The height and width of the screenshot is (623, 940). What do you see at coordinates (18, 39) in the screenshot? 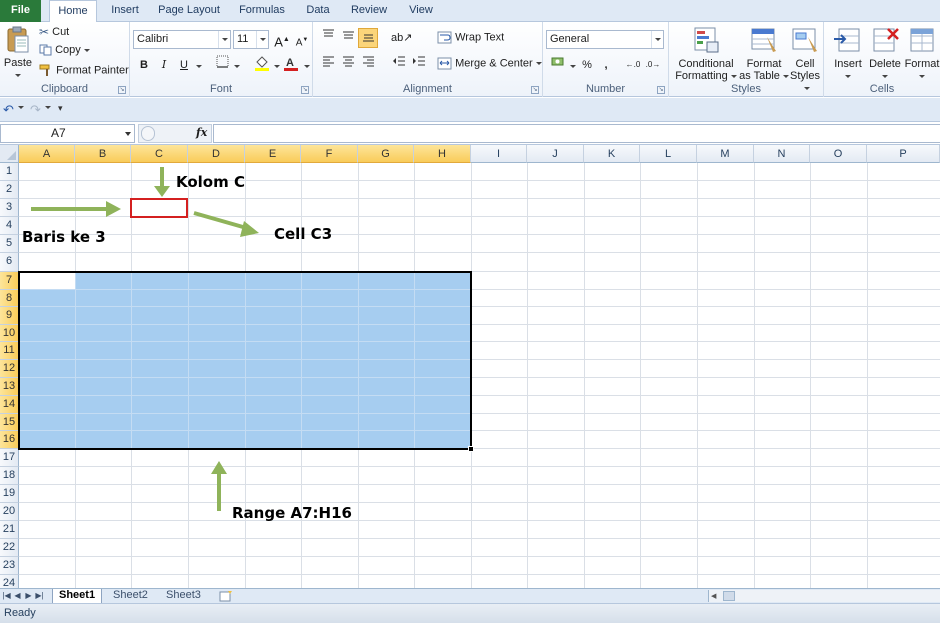
I see `paste-icon` at bounding box center [18, 39].